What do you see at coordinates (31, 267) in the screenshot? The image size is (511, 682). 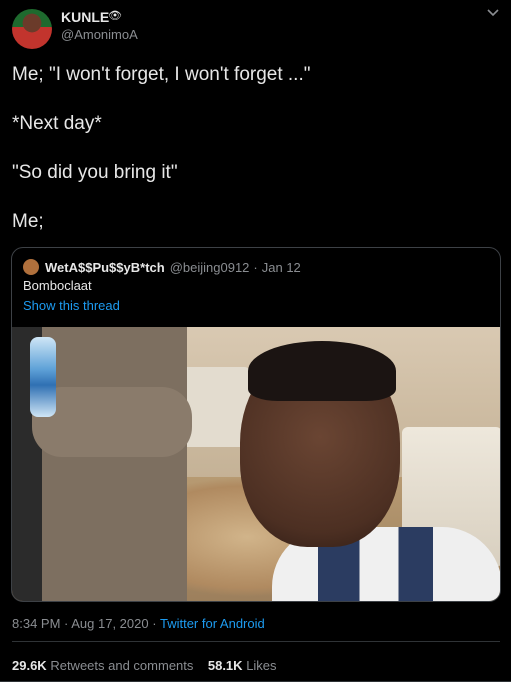 I see `quoted-avatar` at bounding box center [31, 267].